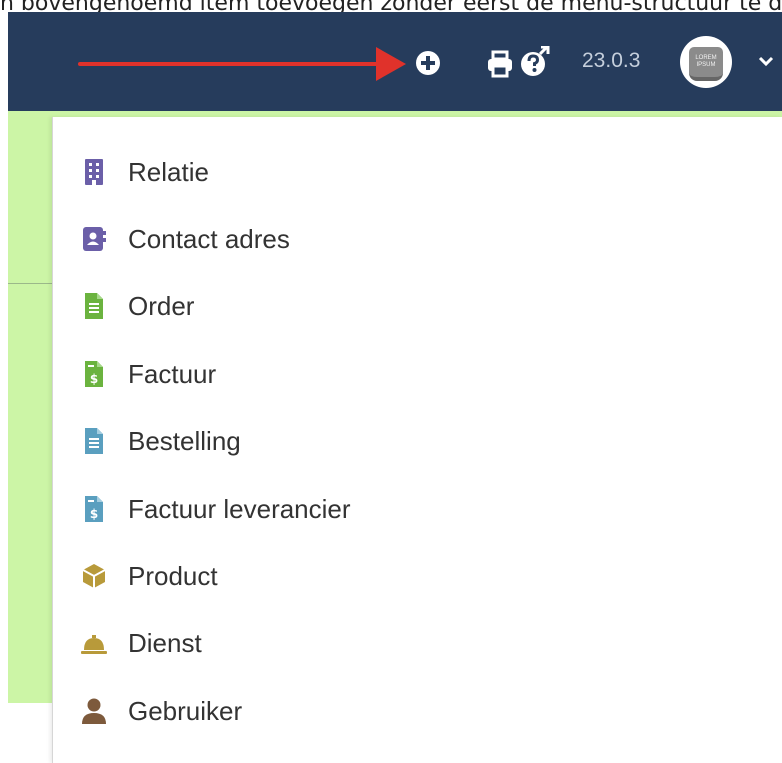 This screenshot has width=782, height=763. I want to click on menu-item-label: Product, so click(173, 576).